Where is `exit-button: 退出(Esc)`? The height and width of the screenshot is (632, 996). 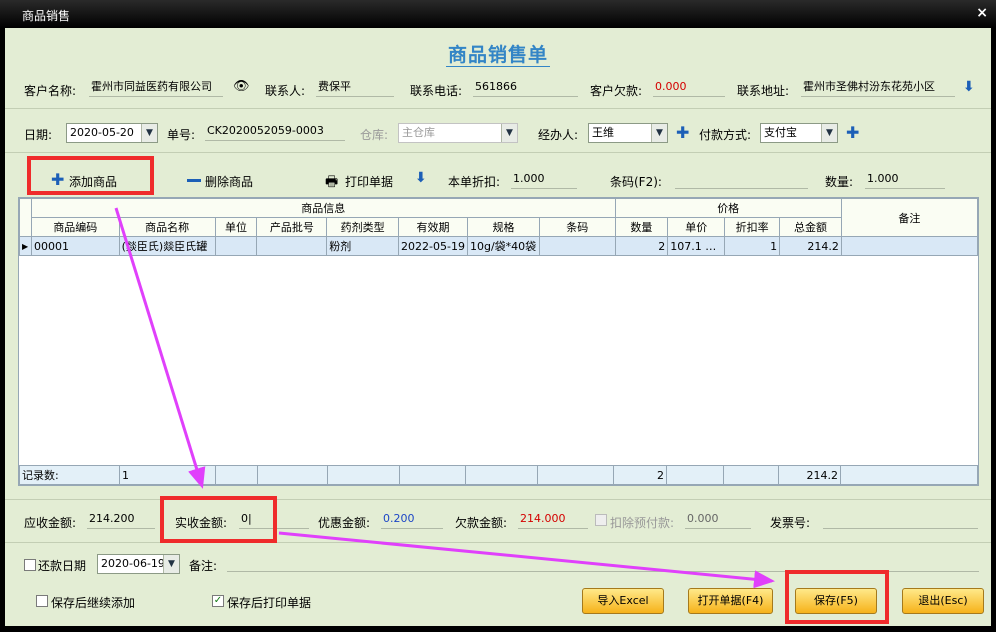
exit-button: 退出(Esc) is located at coordinates (943, 601).